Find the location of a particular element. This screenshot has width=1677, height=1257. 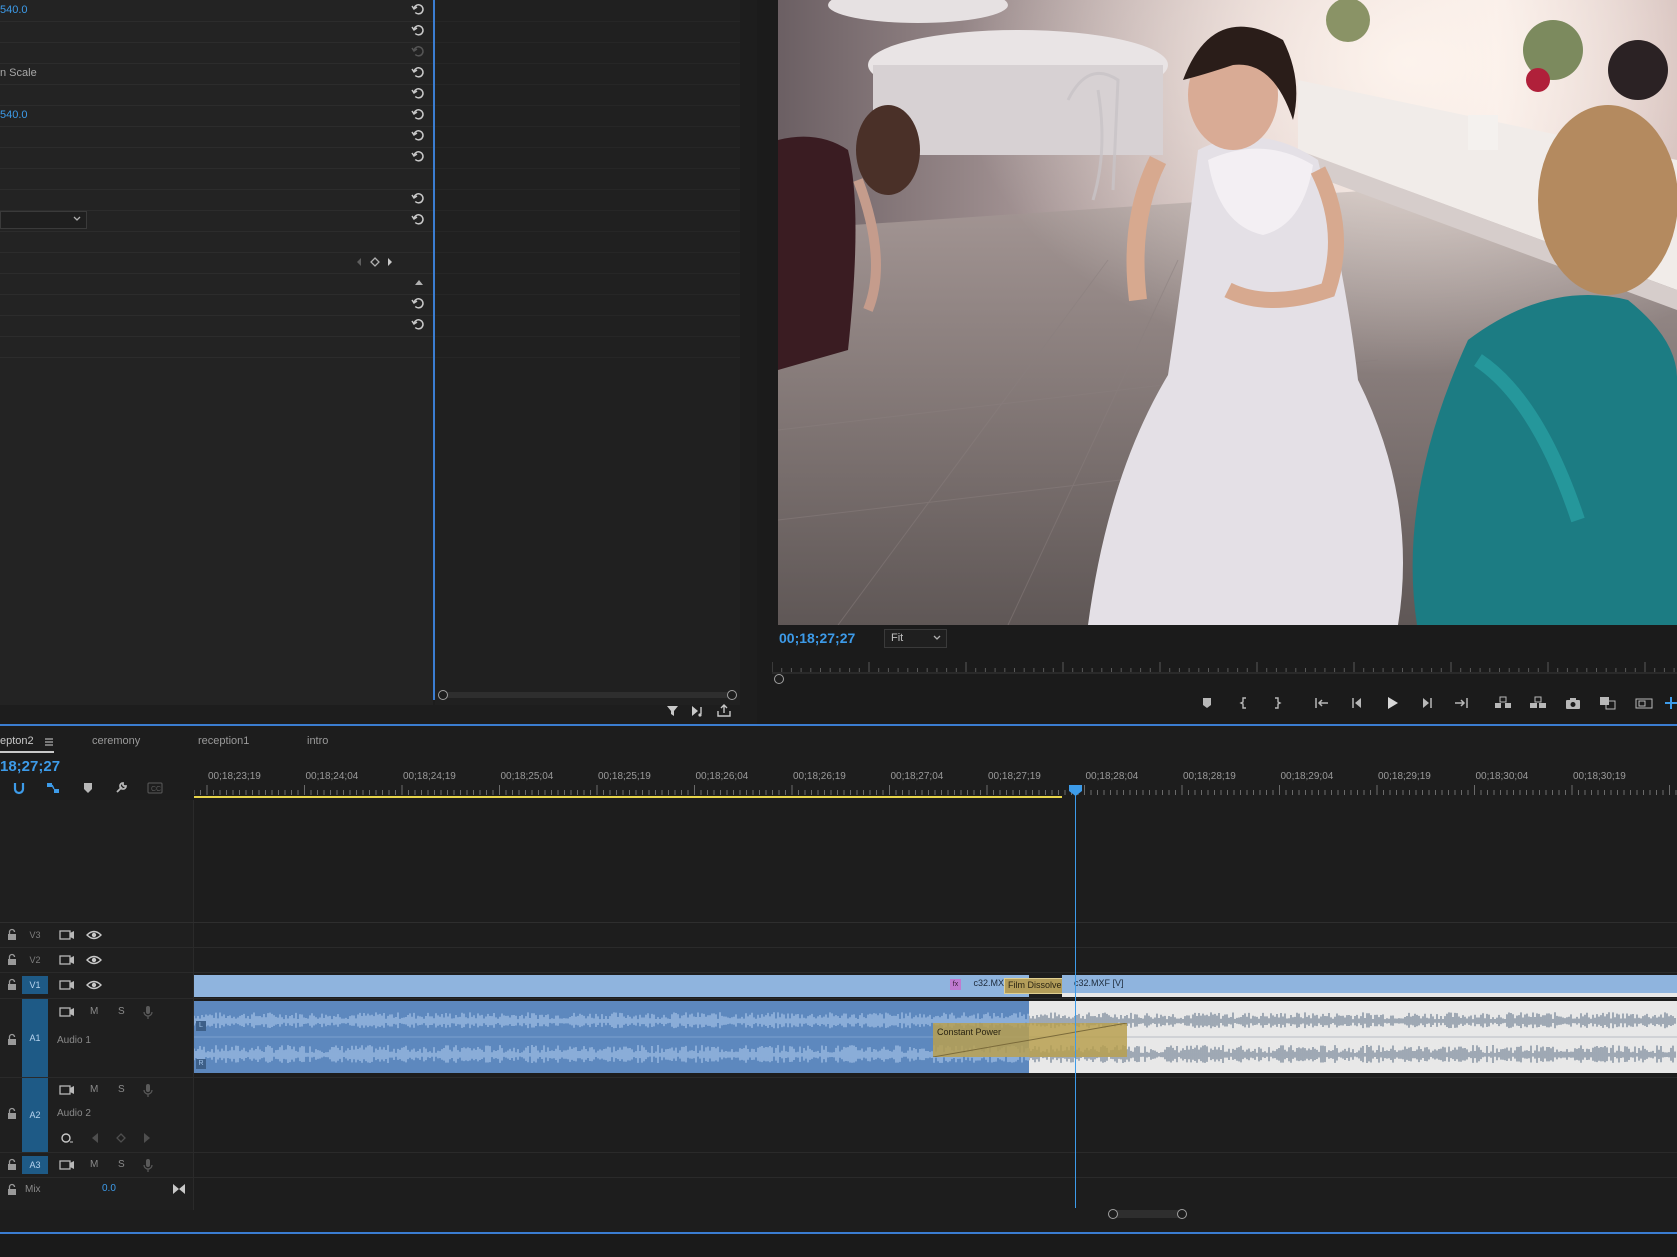

step-forward-button is located at coordinates (1427, 703).